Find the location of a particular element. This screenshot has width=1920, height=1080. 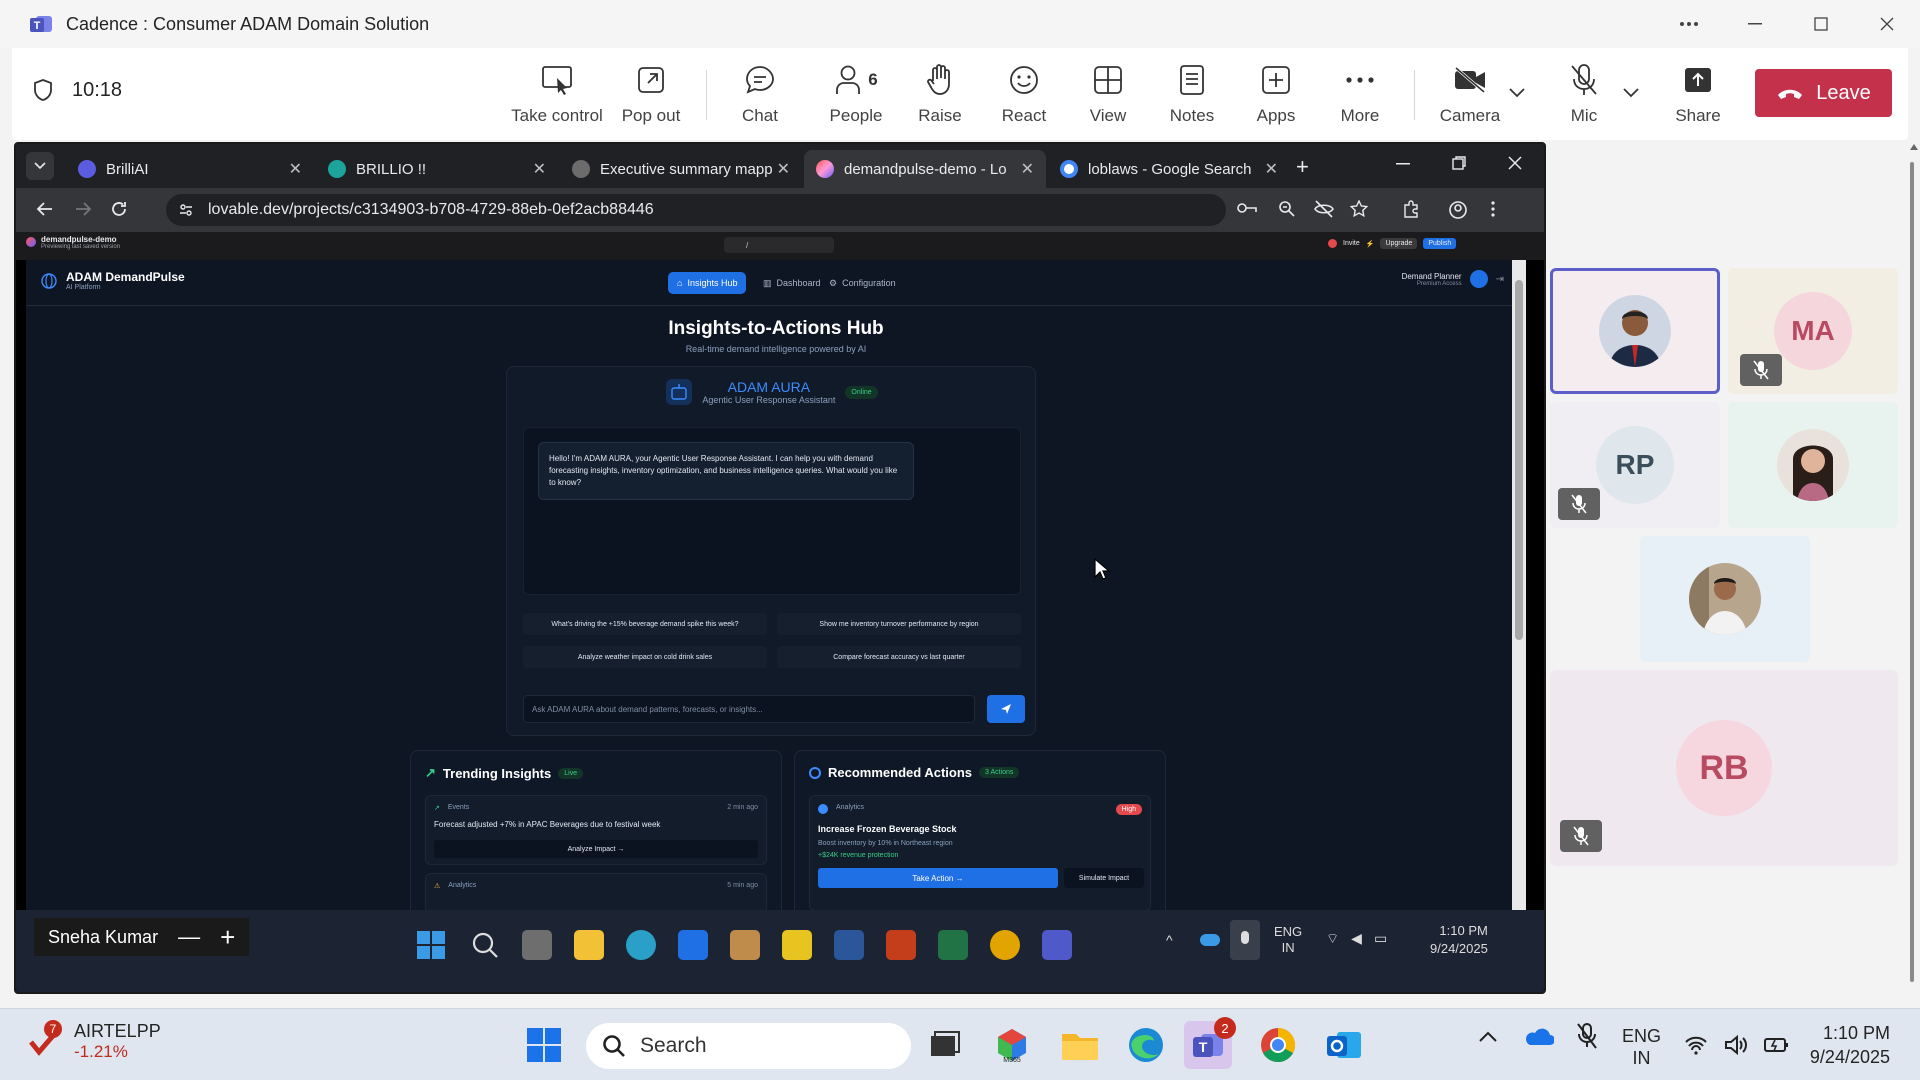

m365-button: M365 is located at coordinates (1012, 1045).